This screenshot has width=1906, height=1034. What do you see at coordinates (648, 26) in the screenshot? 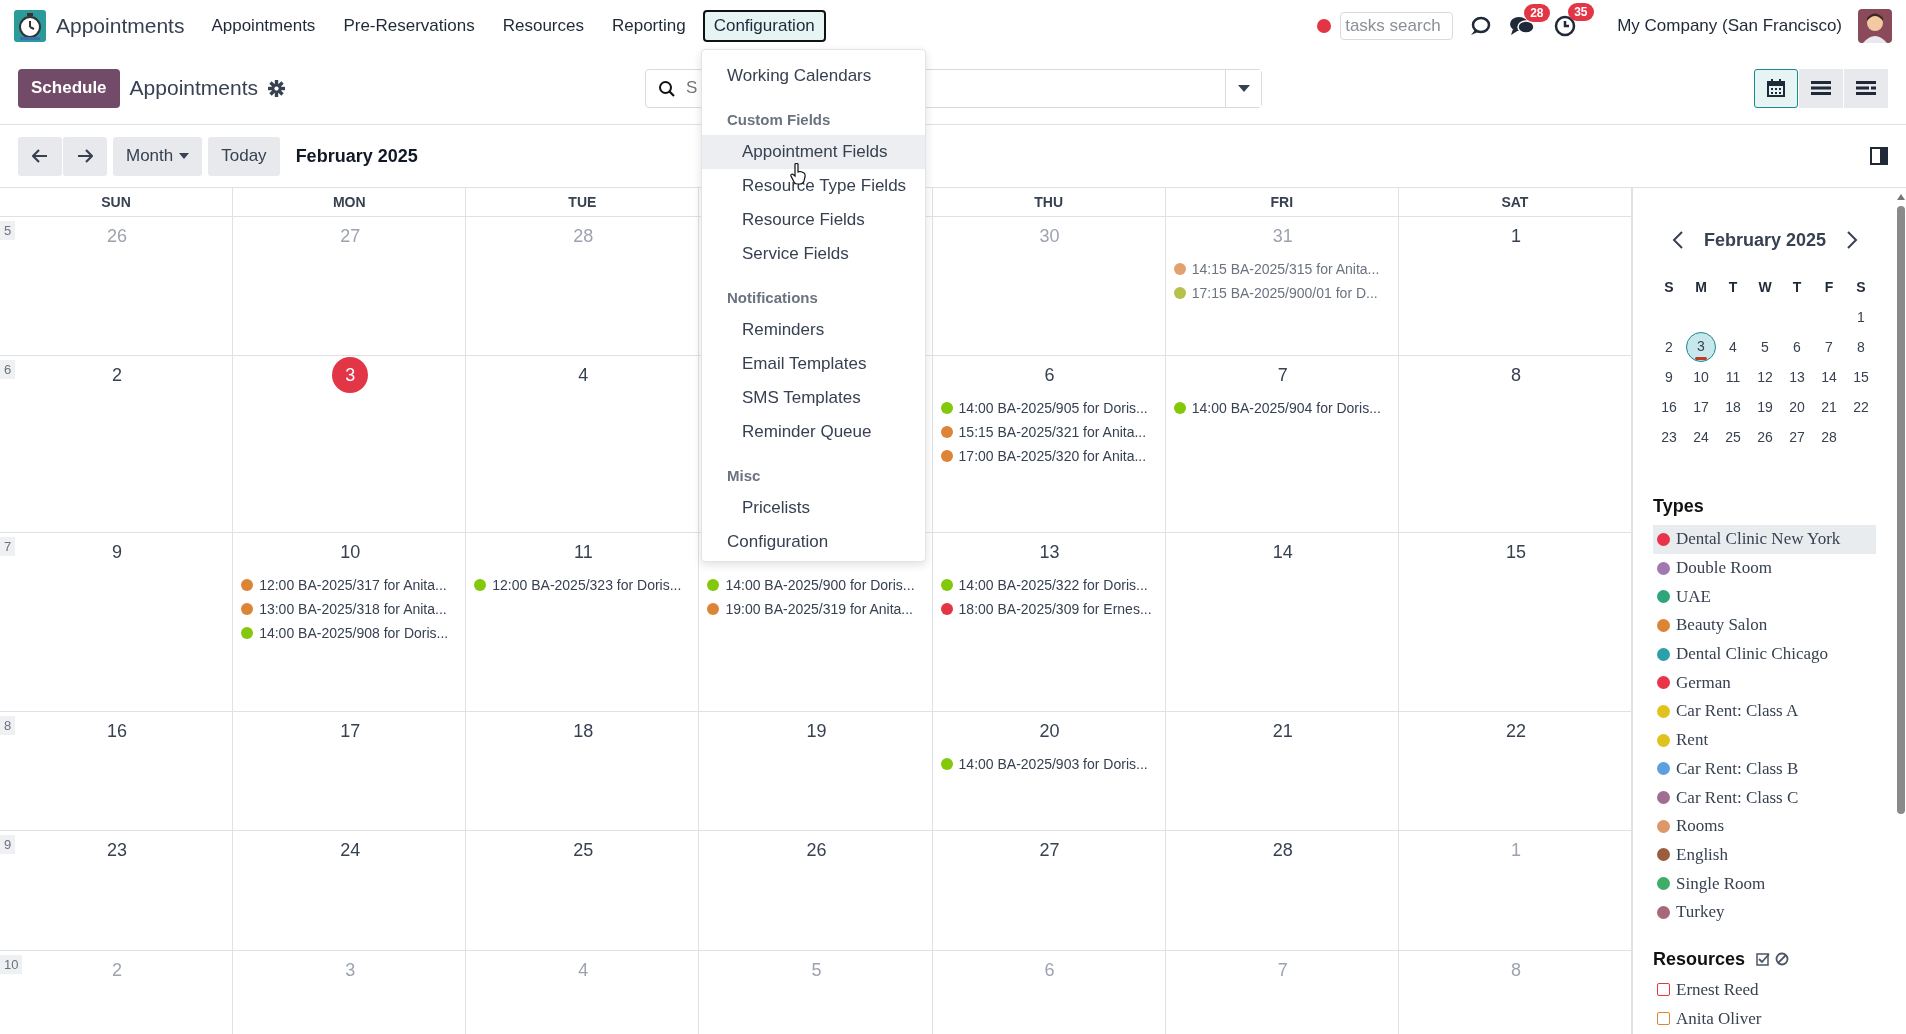
I see `nav-menu-item: Reporting` at bounding box center [648, 26].